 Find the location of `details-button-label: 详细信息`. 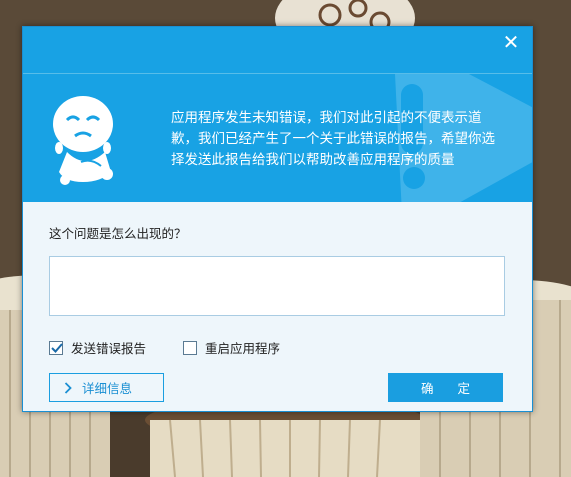

details-button-label: 详细信息 is located at coordinates (107, 388).